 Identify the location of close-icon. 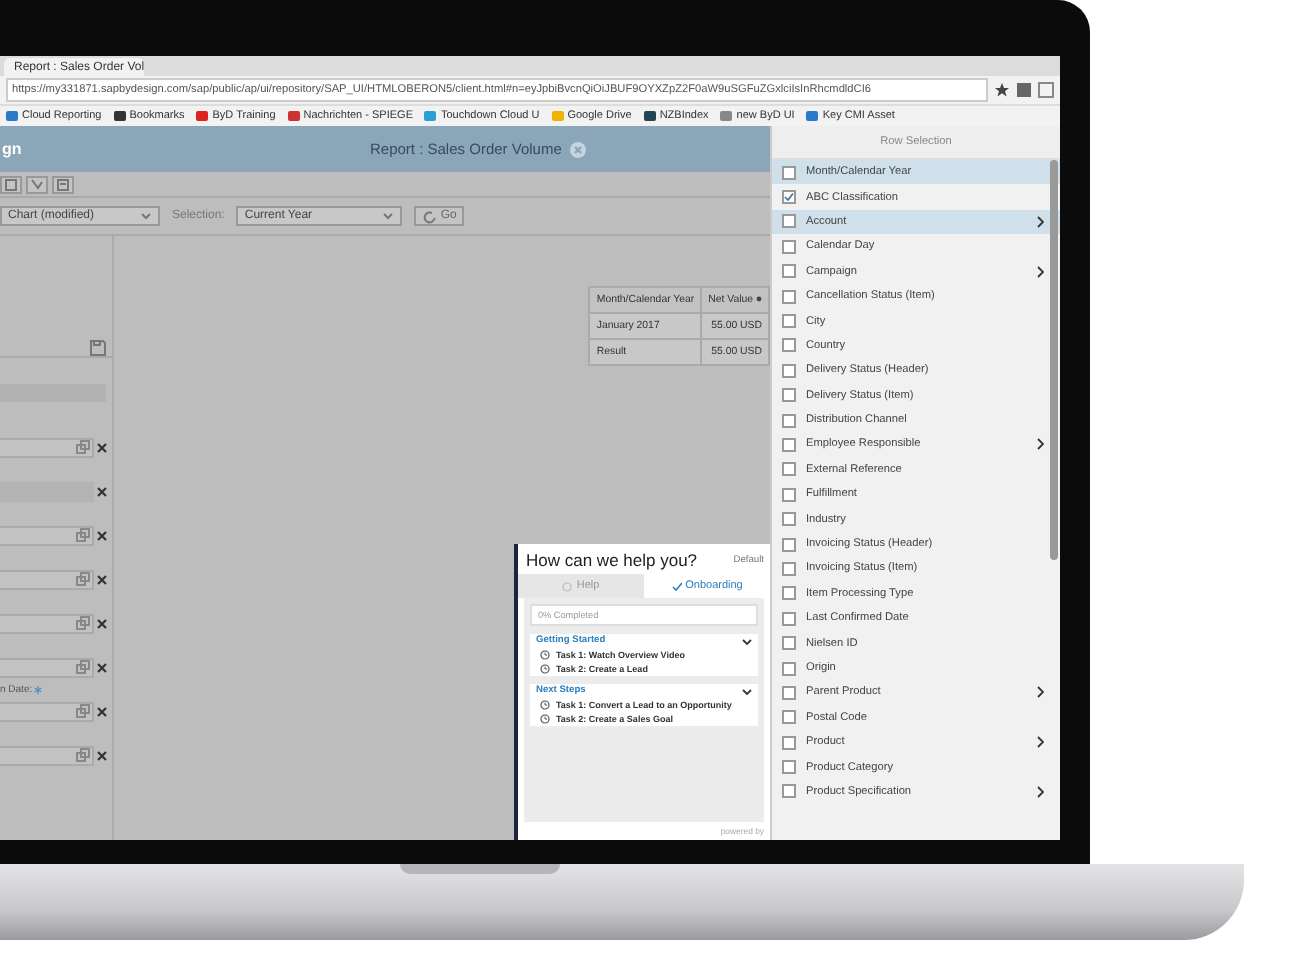
(577, 149).